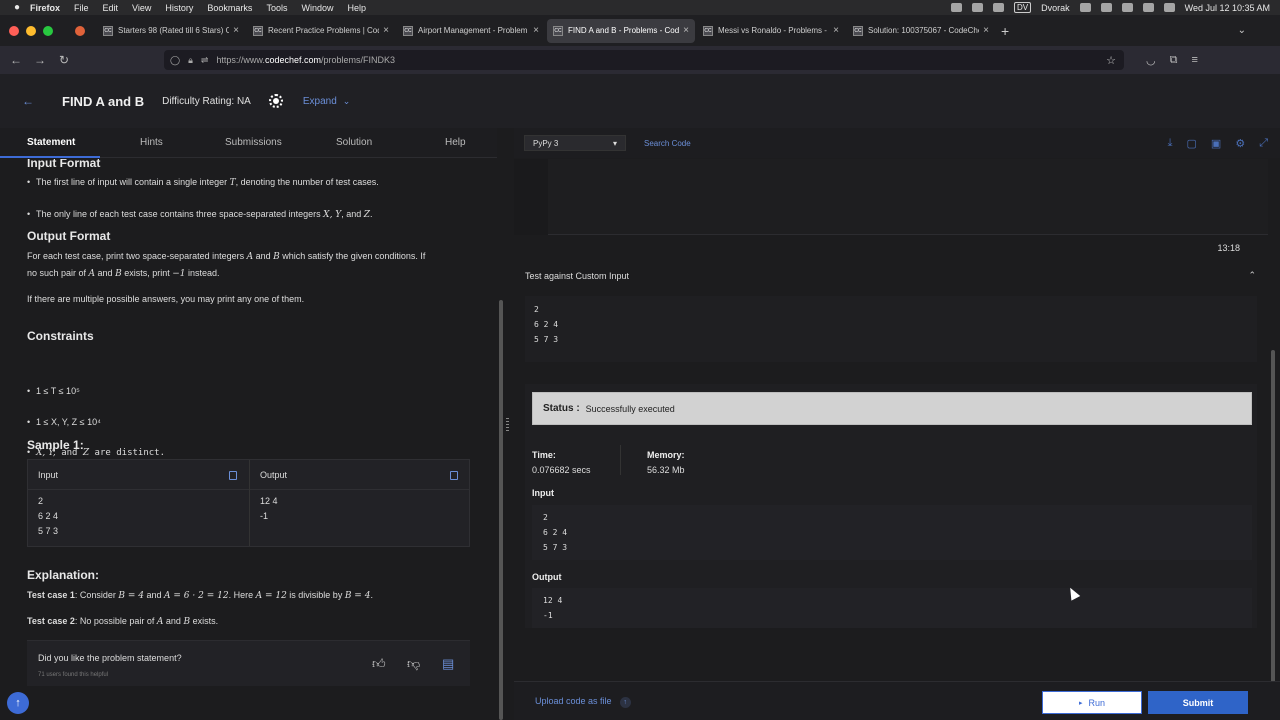 Image resolution: width=1280 pixels, height=720 pixels. What do you see at coordinates (1092, 702) in the screenshot?
I see `run-button: ▸ Run` at bounding box center [1092, 702].